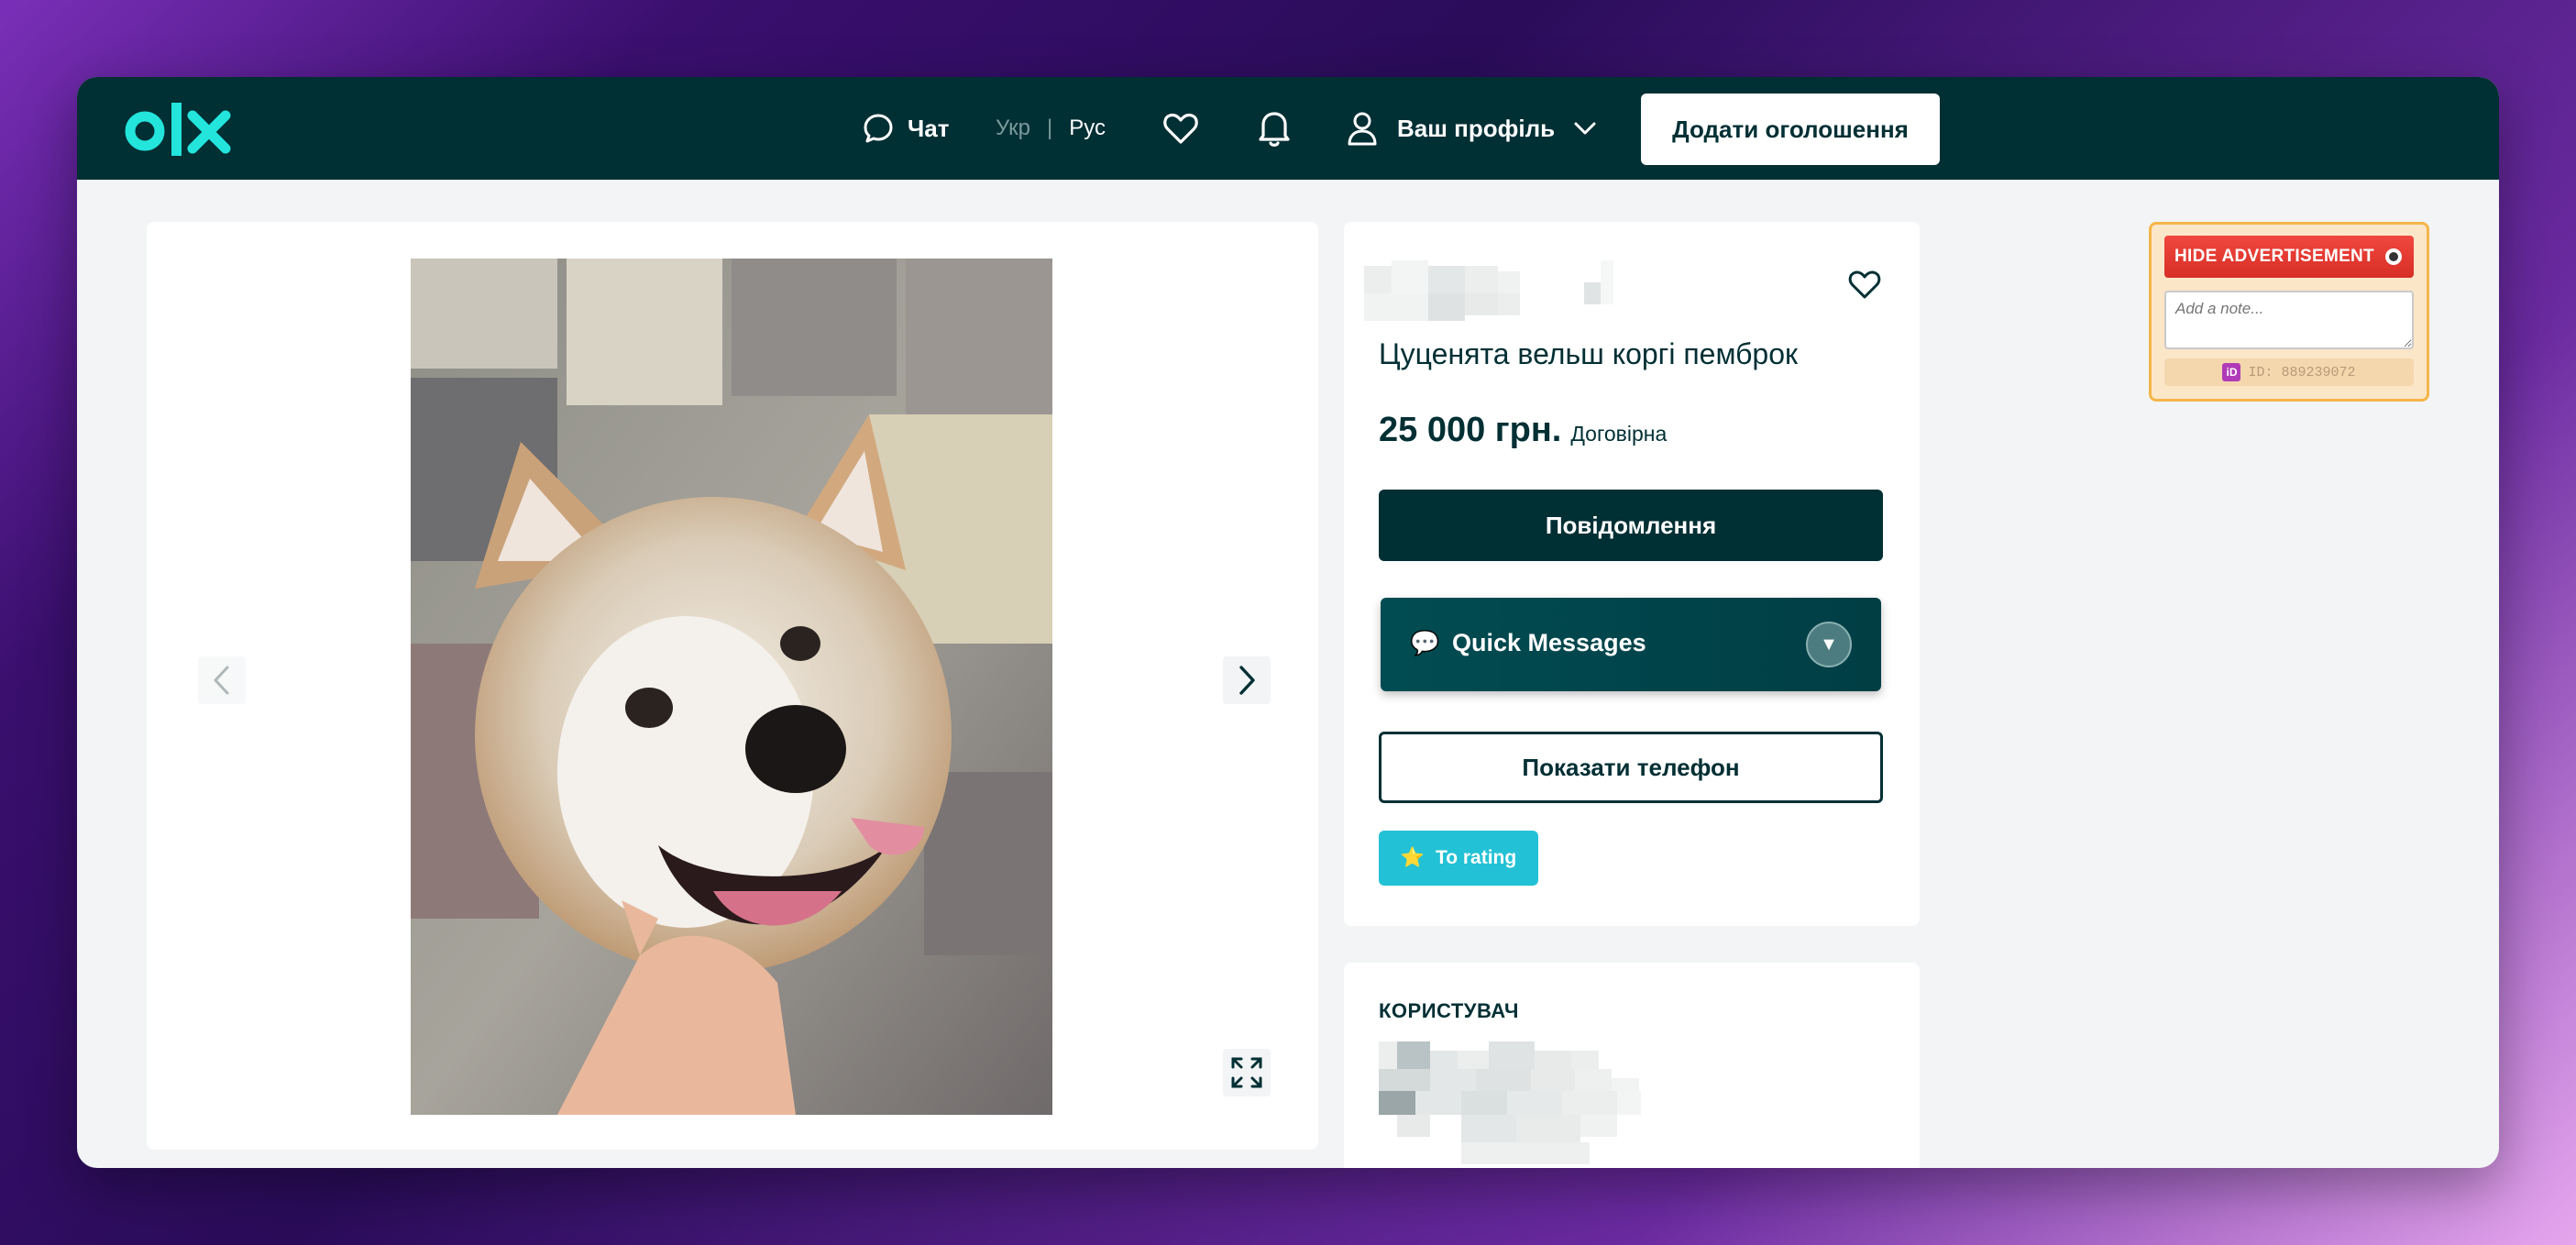 This screenshot has height=1245, width=2576. Describe the element at coordinates (2289, 320) in the screenshot. I see `note-input` at that location.